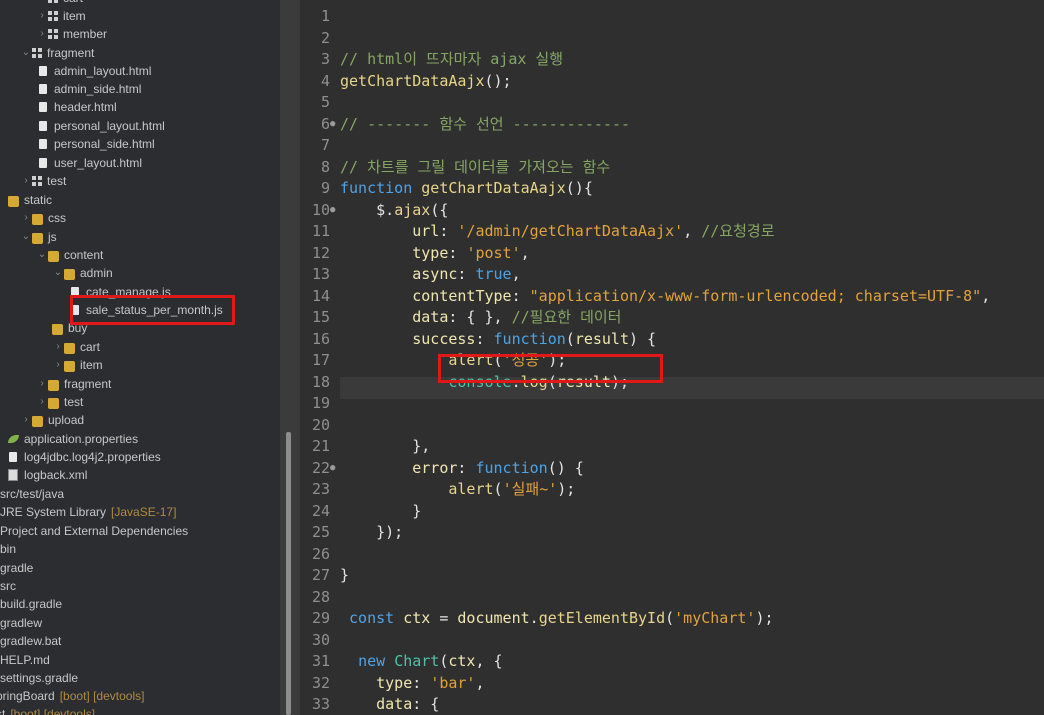 The height and width of the screenshot is (715, 1044). Describe the element at coordinates (8, 586) in the screenshot. I see `tree-item: src` at that location.